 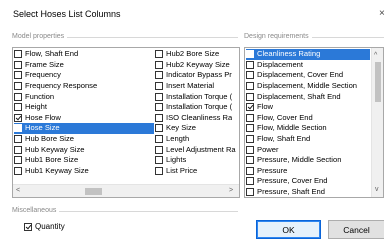 What do you see at coordinates (197, 65) in the screenshot?
I see `model-property-item: Hub2 Keyway Size` at bounding box center [197, 65].